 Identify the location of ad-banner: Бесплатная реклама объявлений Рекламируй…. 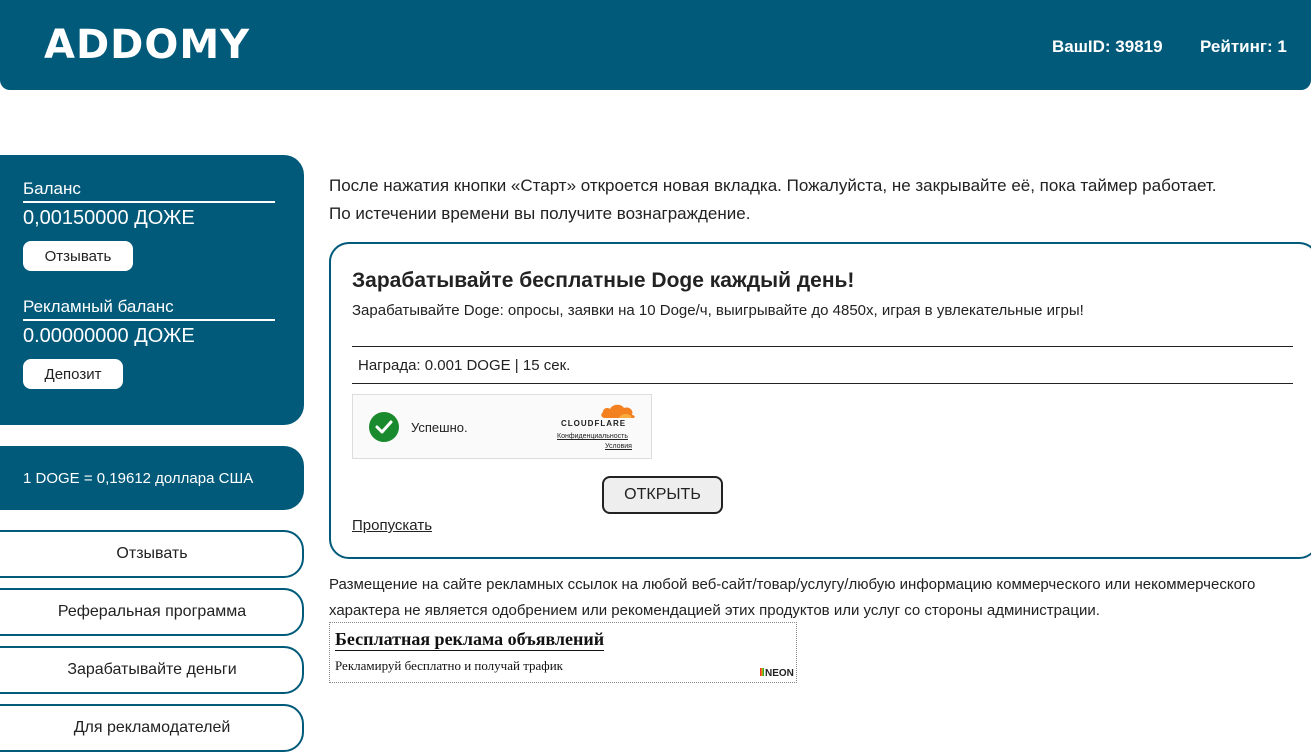
(563, 652).